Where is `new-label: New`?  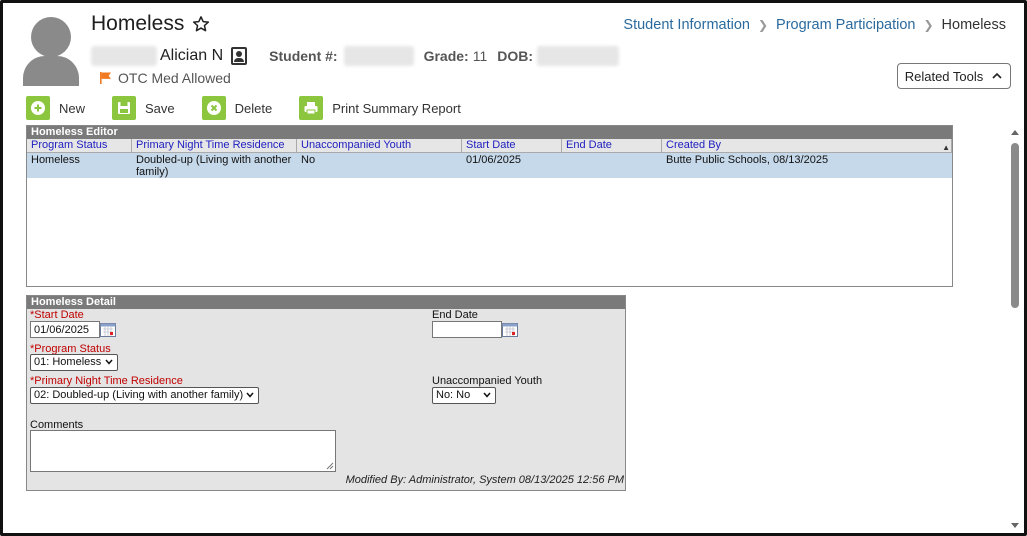 new-label: New is located at coordinates (72, 108).